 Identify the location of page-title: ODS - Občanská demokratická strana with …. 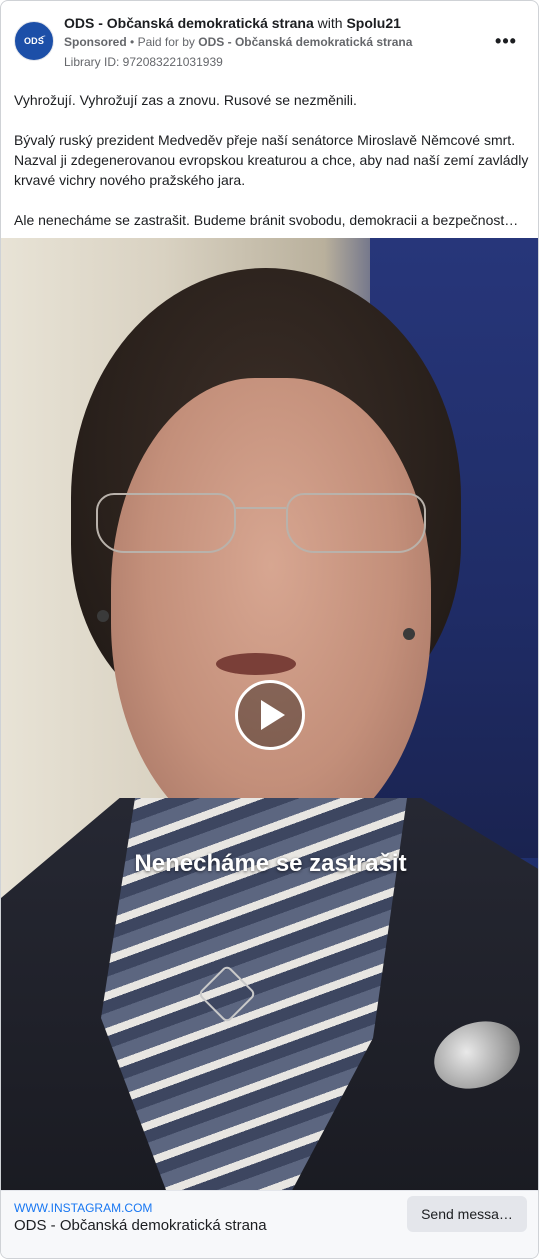
(232, 23).